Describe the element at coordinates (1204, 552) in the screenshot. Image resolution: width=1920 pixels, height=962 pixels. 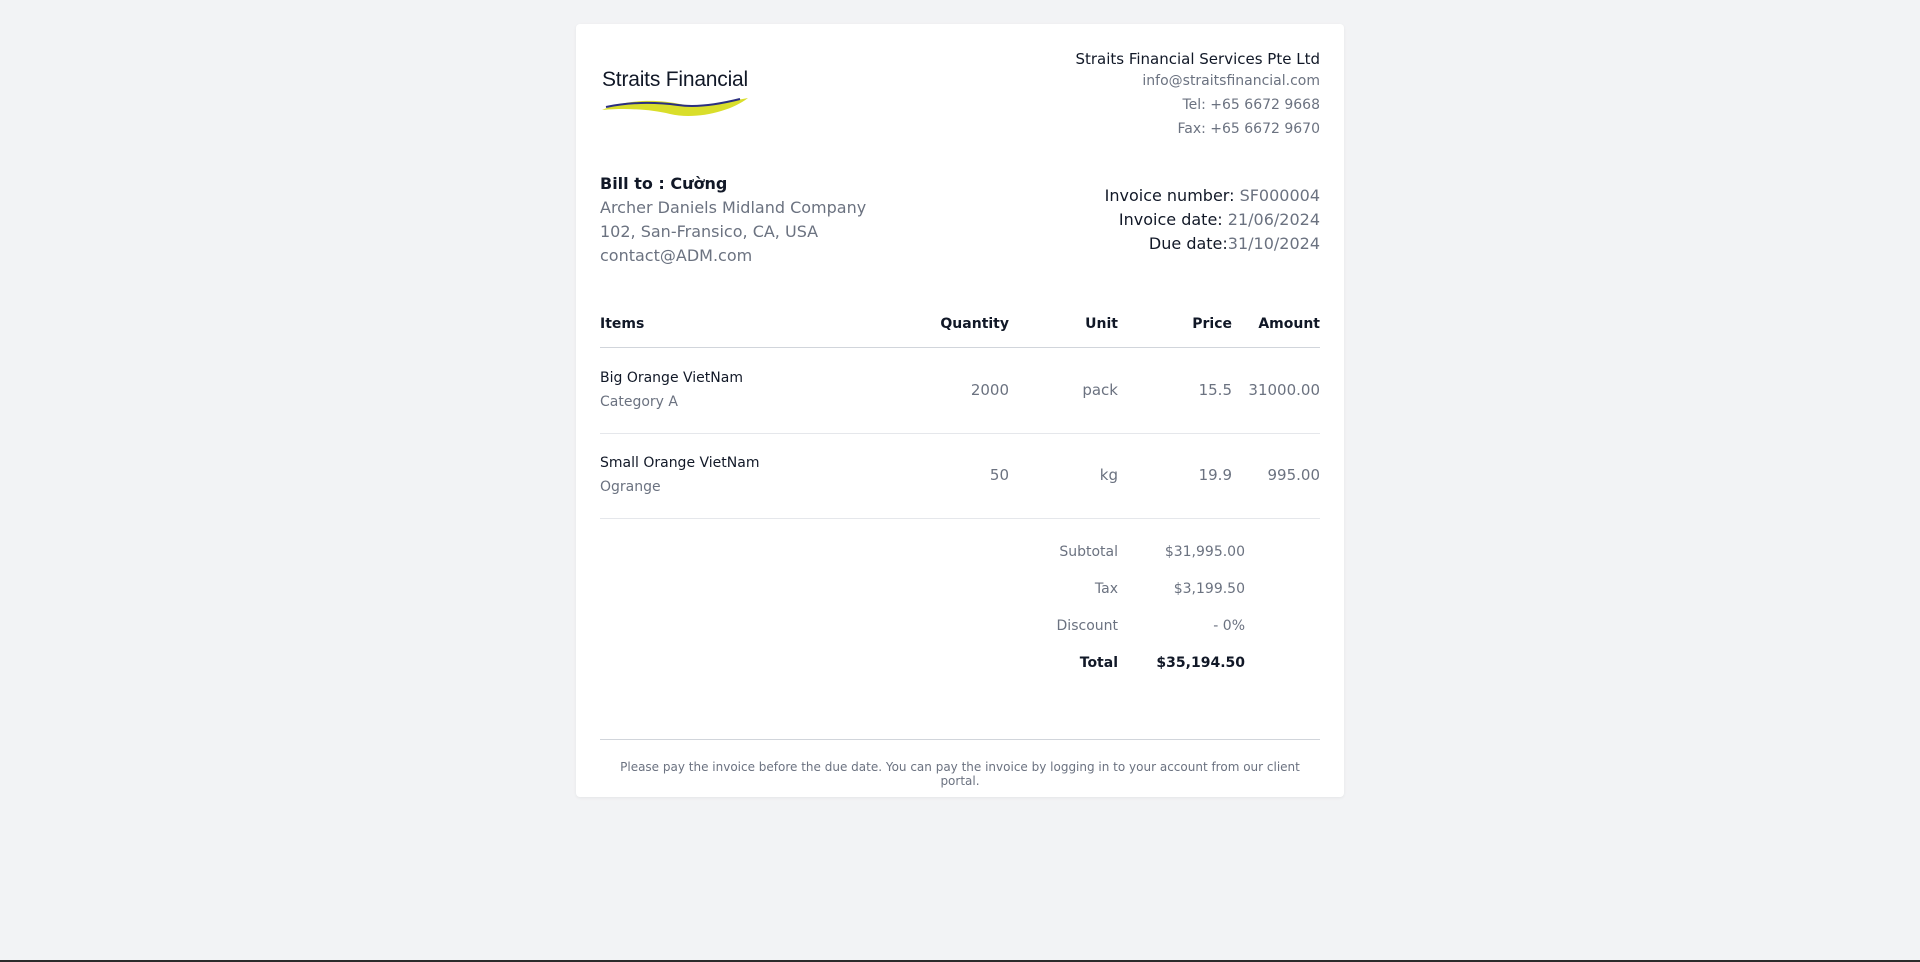
I see `subtotal-value: $31,995.00` at that location.